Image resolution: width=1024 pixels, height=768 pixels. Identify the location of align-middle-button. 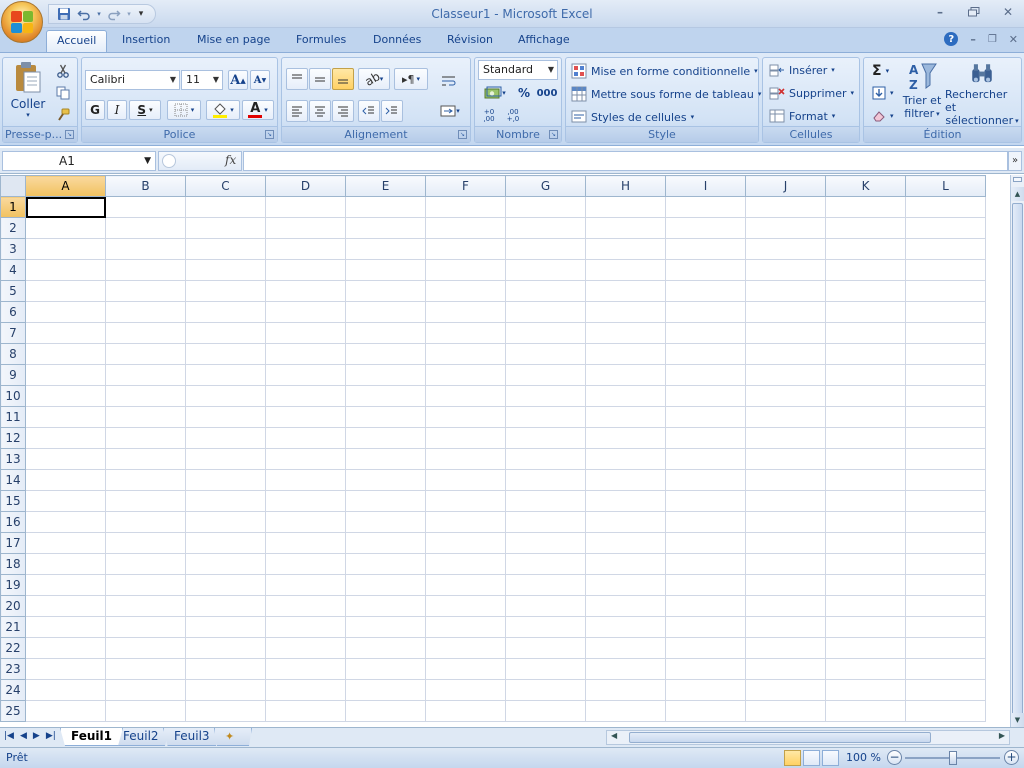
(320, 79).